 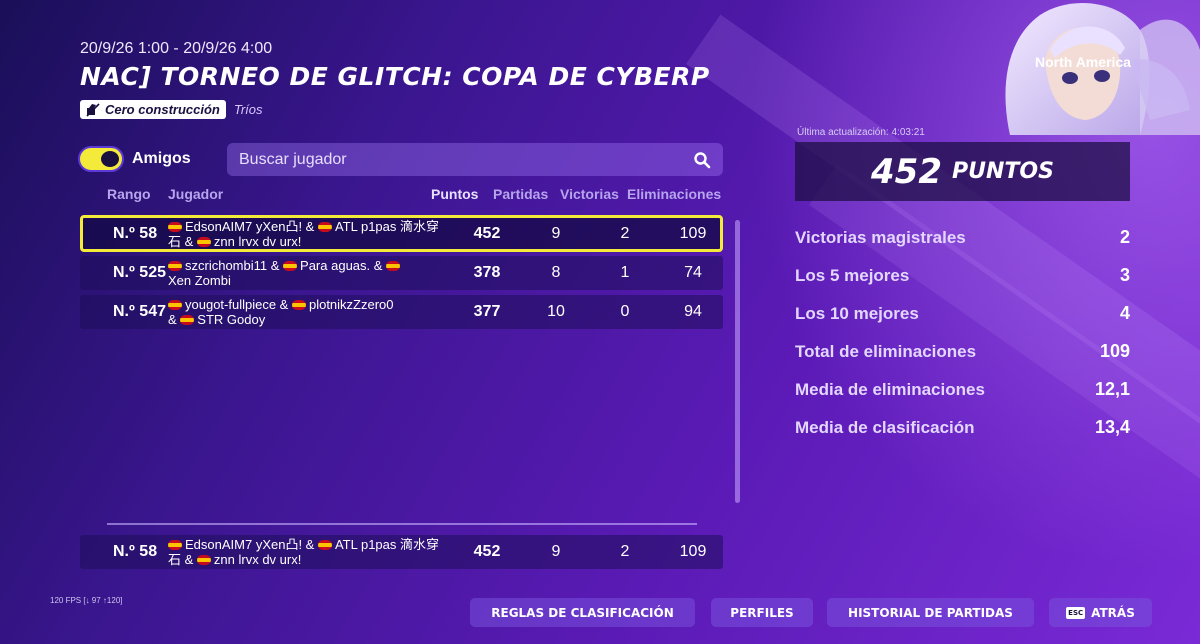 I want to click on stat-value: 12,1, so click(x=1112, y=389).